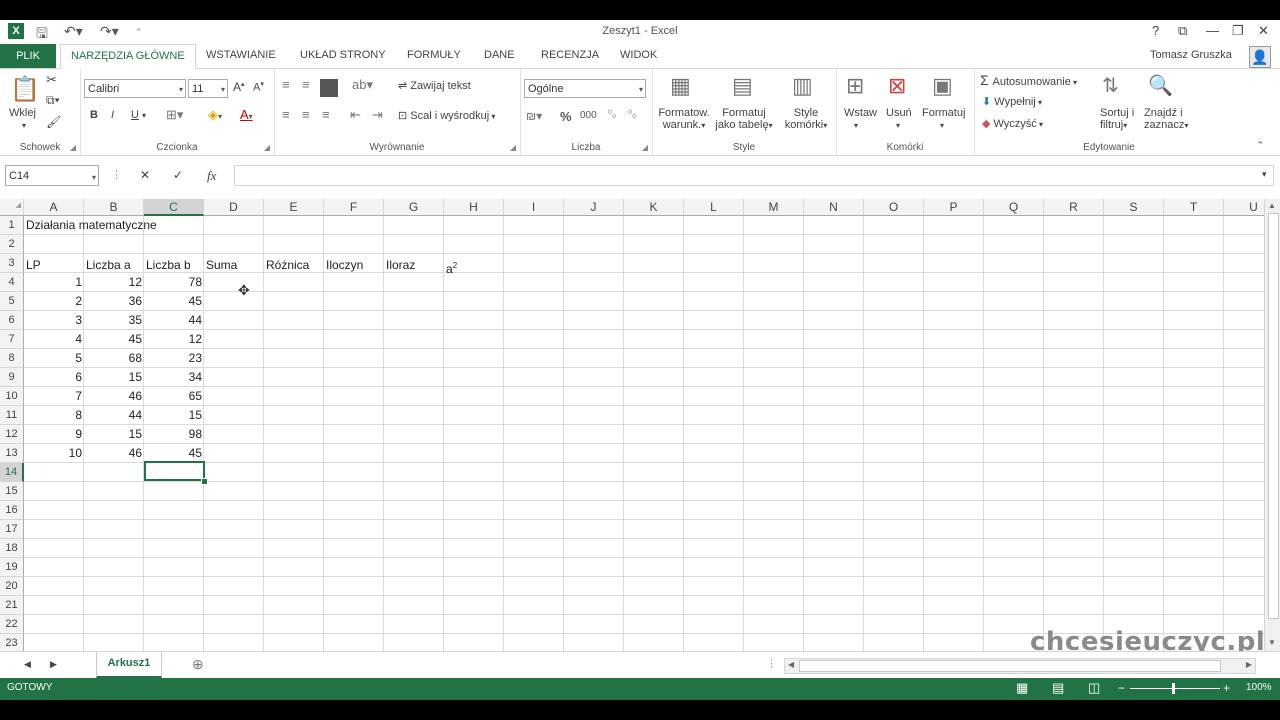 The image size is (1280, 720). I want to click on new-sheet-icon: ⊕, so click(198, 664).